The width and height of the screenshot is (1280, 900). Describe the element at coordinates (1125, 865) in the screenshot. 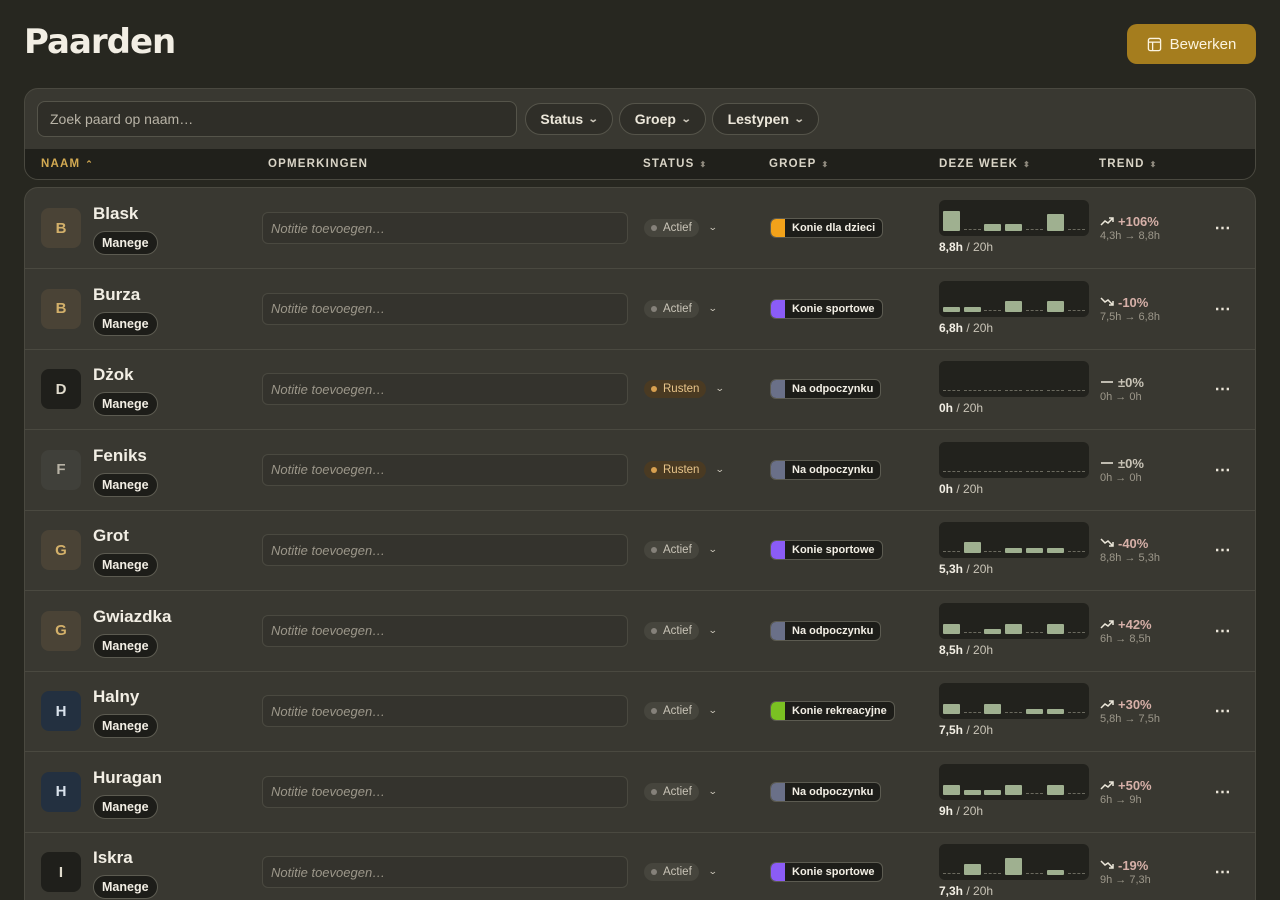

I see `trend-percent: -19%` at that location.